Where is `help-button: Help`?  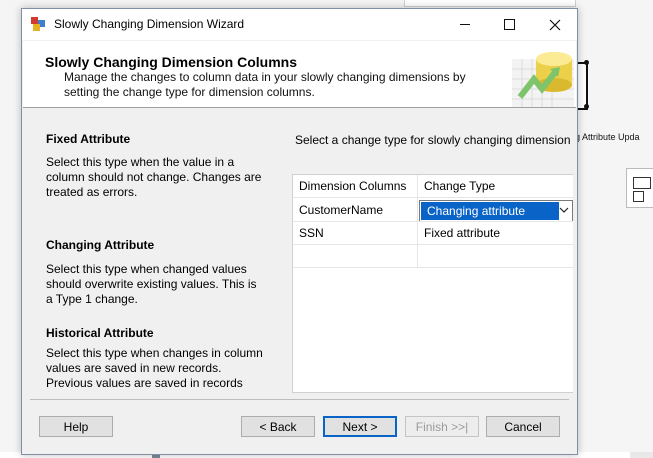 help-button: Help is located at coordinates (76, 426).